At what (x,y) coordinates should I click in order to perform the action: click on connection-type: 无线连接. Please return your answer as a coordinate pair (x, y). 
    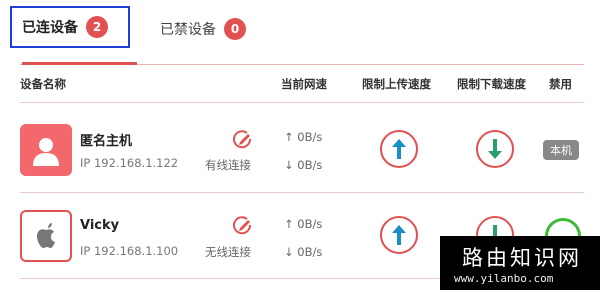
    Looking at the image, I should click on (228, 252).